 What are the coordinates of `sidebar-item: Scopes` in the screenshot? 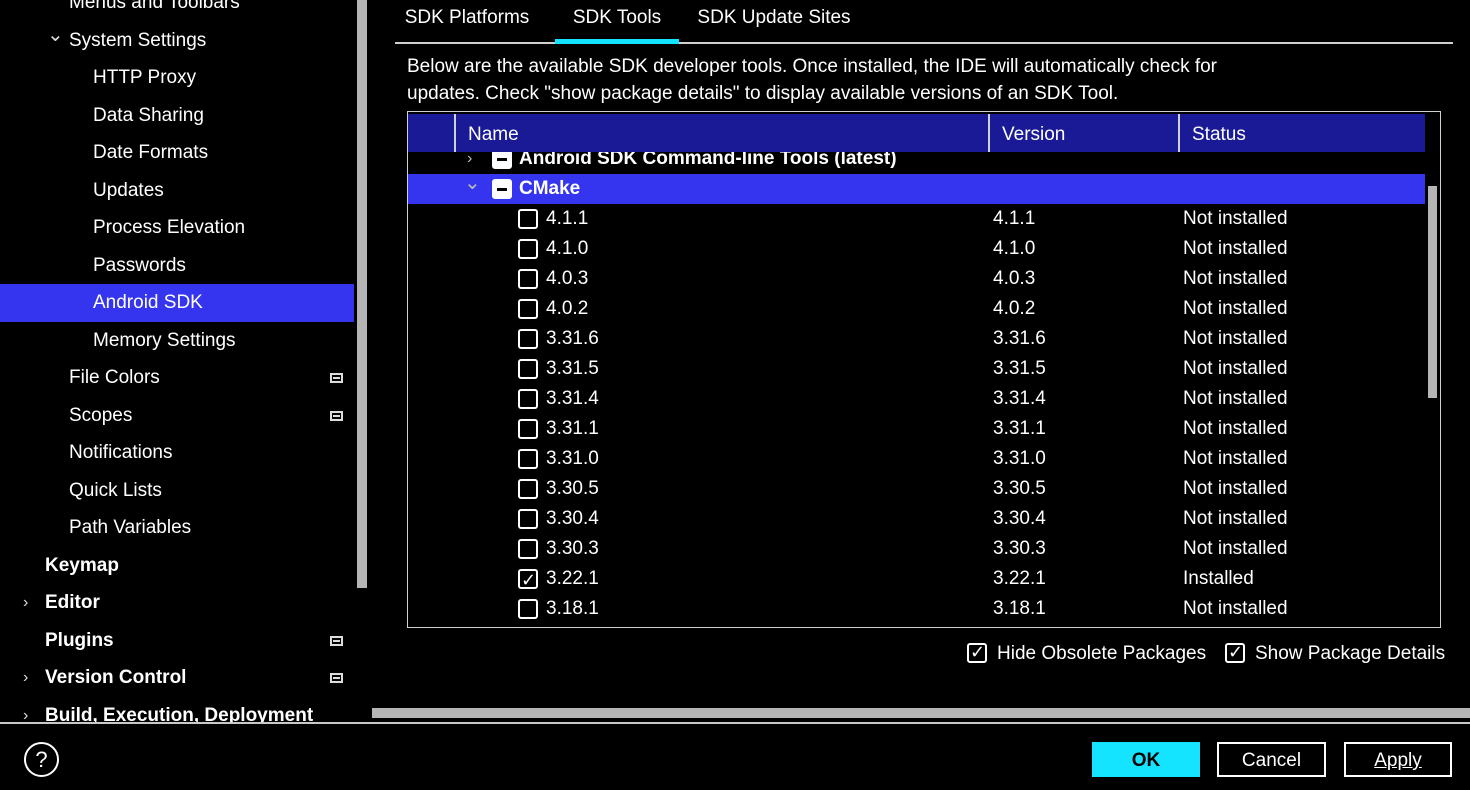 It's located at (177, 416).